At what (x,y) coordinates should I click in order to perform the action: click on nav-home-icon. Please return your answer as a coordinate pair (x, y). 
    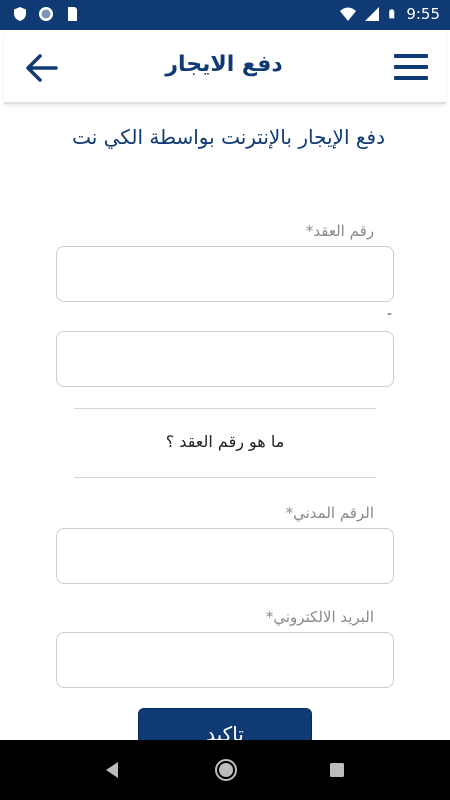
    Looking at the image, I should click on (226, 770).